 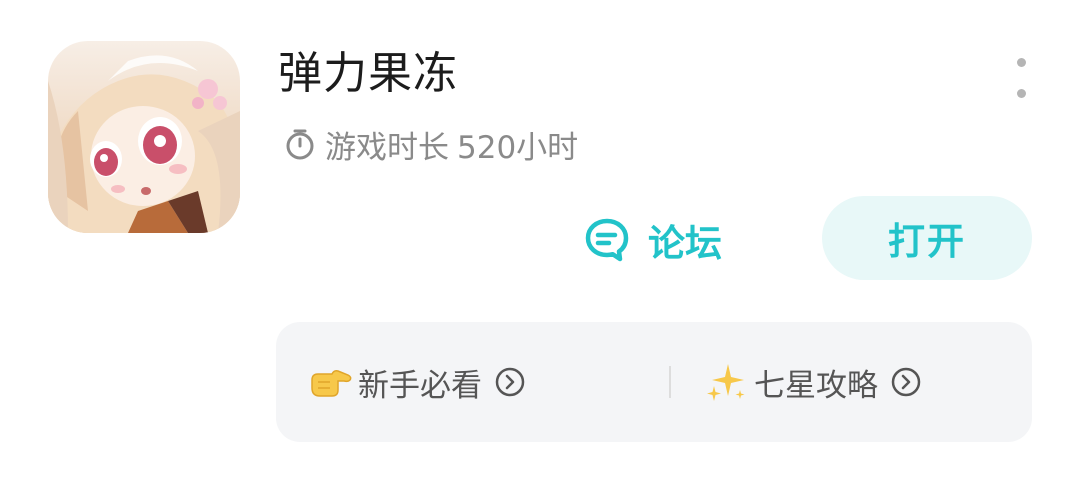 What do you see at coordinates (518, 147) in the screenshot?
I see `playtime-value: 520小时` at bounding box center [518, 147].